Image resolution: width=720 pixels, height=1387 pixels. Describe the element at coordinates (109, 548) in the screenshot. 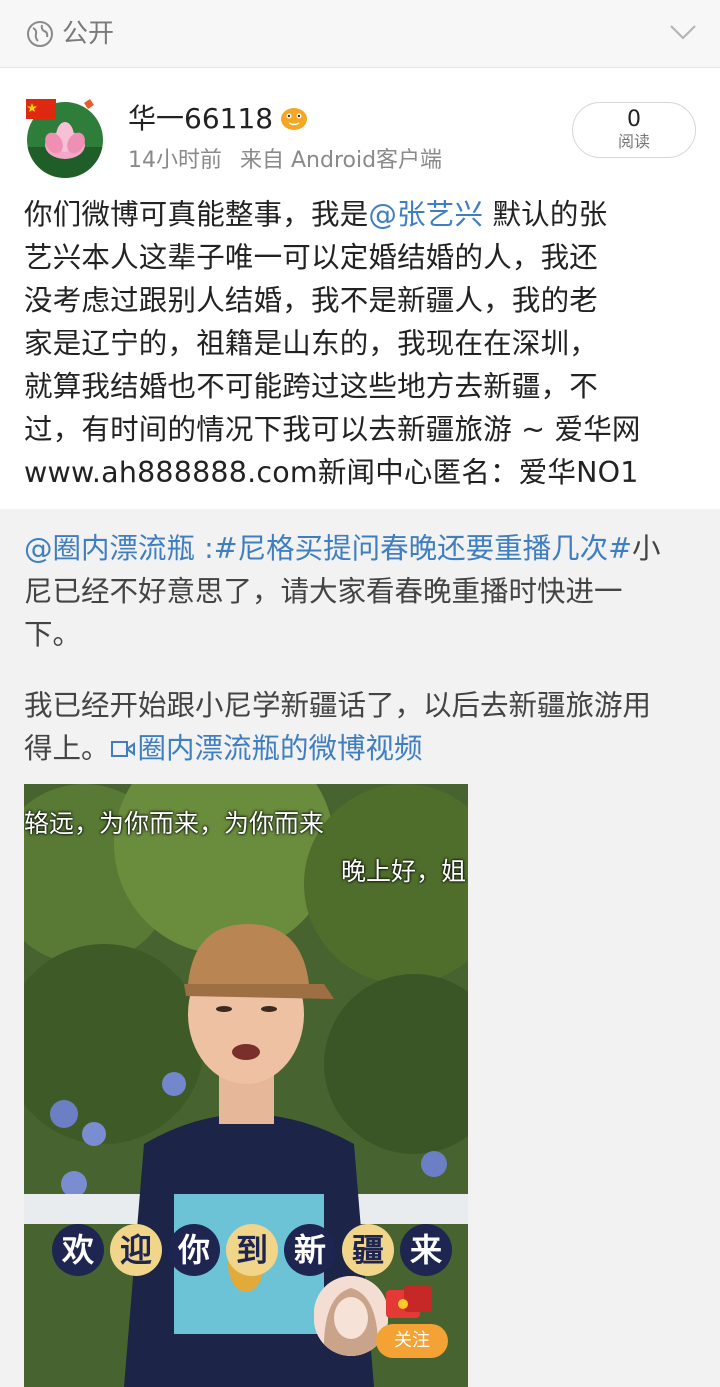

I see `repost-mention-link: @圈内漂流瓶` at that location.